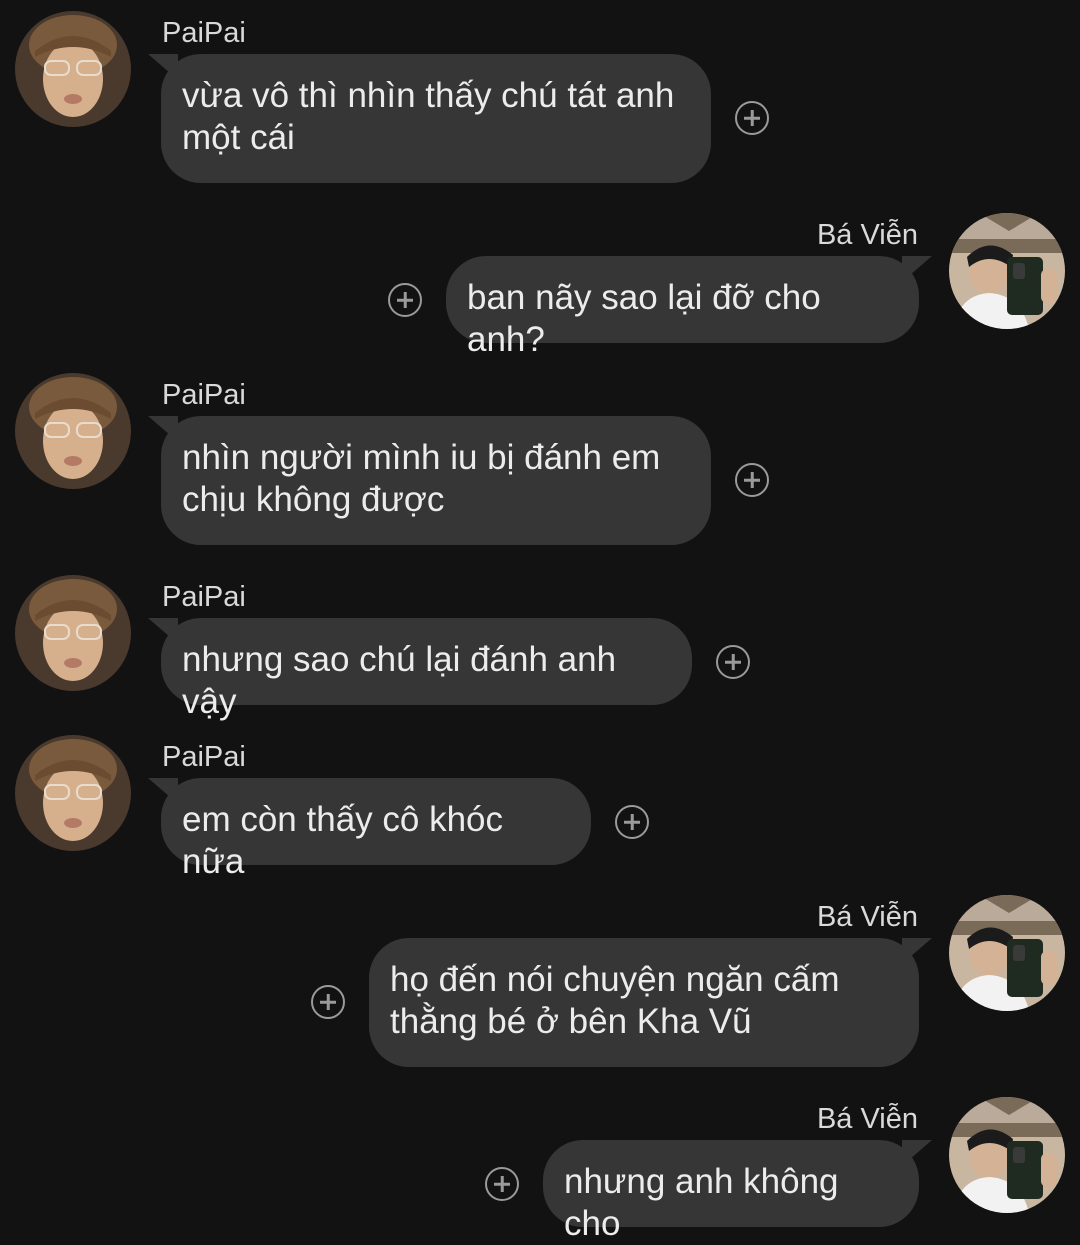 This screenshot has width=1080, height=1245. What do you see at coordinates (426, 669) in the screenshot?
I see `message-bubble: nhưng sao chú lại đánh anh vậy` at bounding box center [426, 669].